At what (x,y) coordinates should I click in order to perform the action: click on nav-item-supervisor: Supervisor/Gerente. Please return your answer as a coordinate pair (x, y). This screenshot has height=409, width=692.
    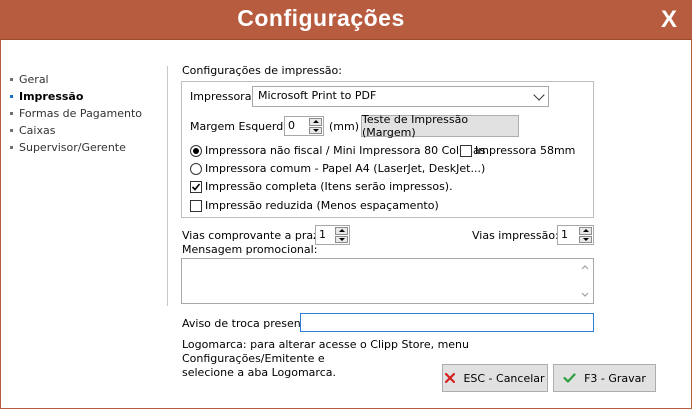
    Looking at the image, I should click on (76, 147).